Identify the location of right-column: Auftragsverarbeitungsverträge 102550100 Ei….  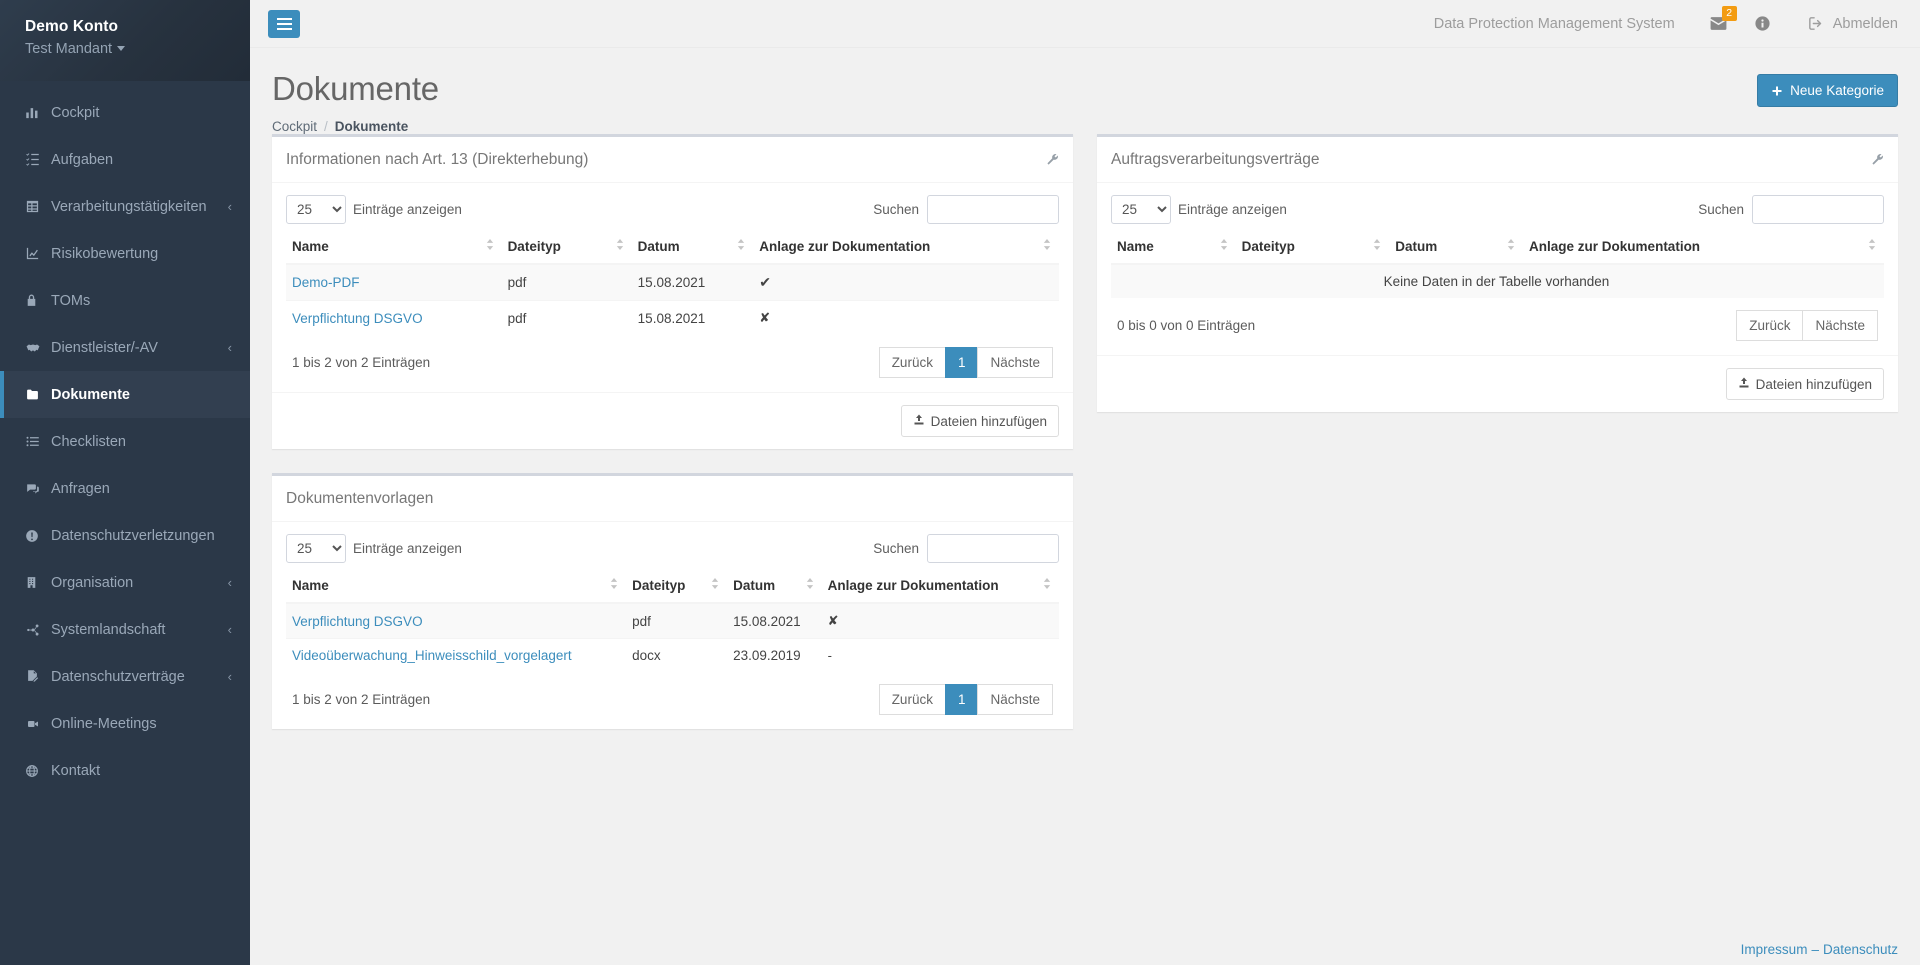
(1497, 285).